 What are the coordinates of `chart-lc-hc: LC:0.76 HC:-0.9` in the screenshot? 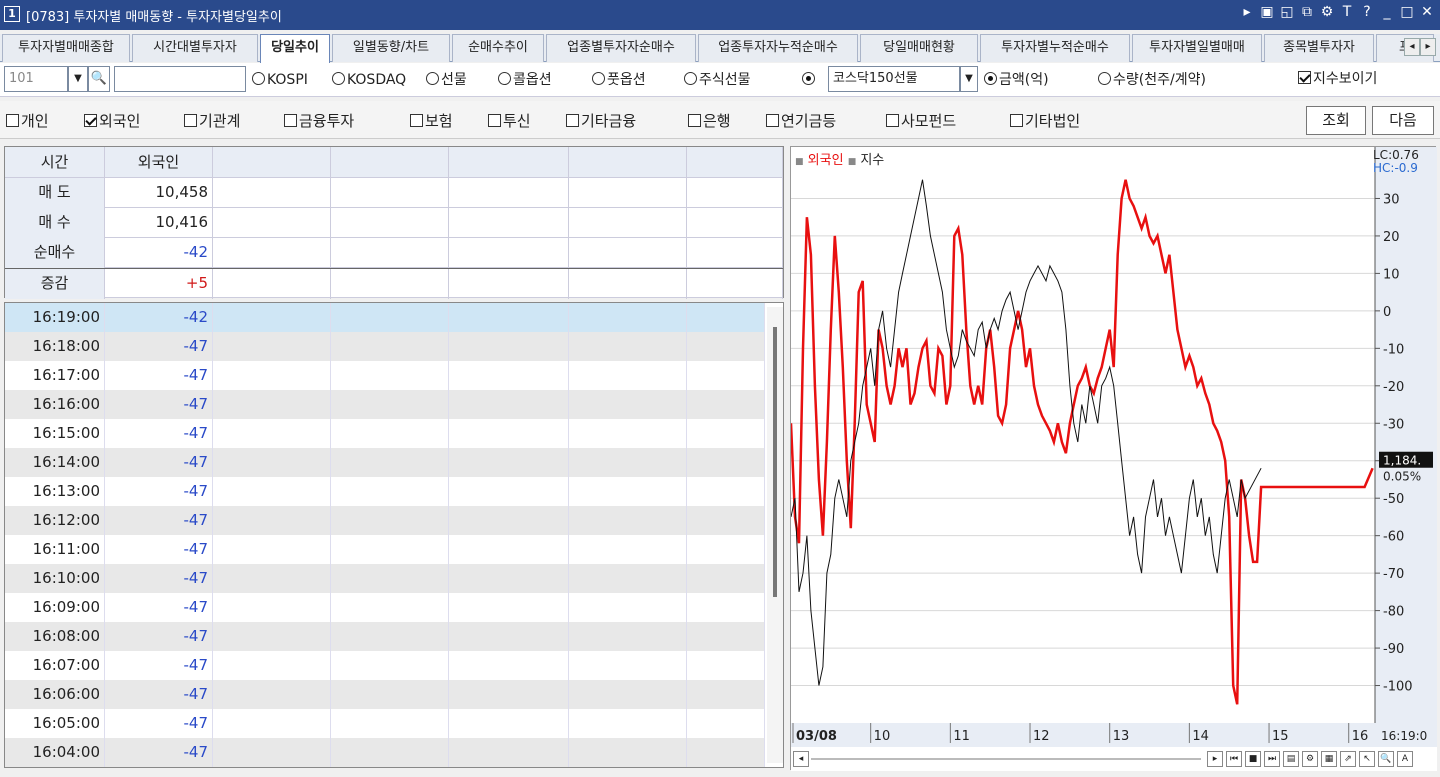 It's located at (1402, 162).